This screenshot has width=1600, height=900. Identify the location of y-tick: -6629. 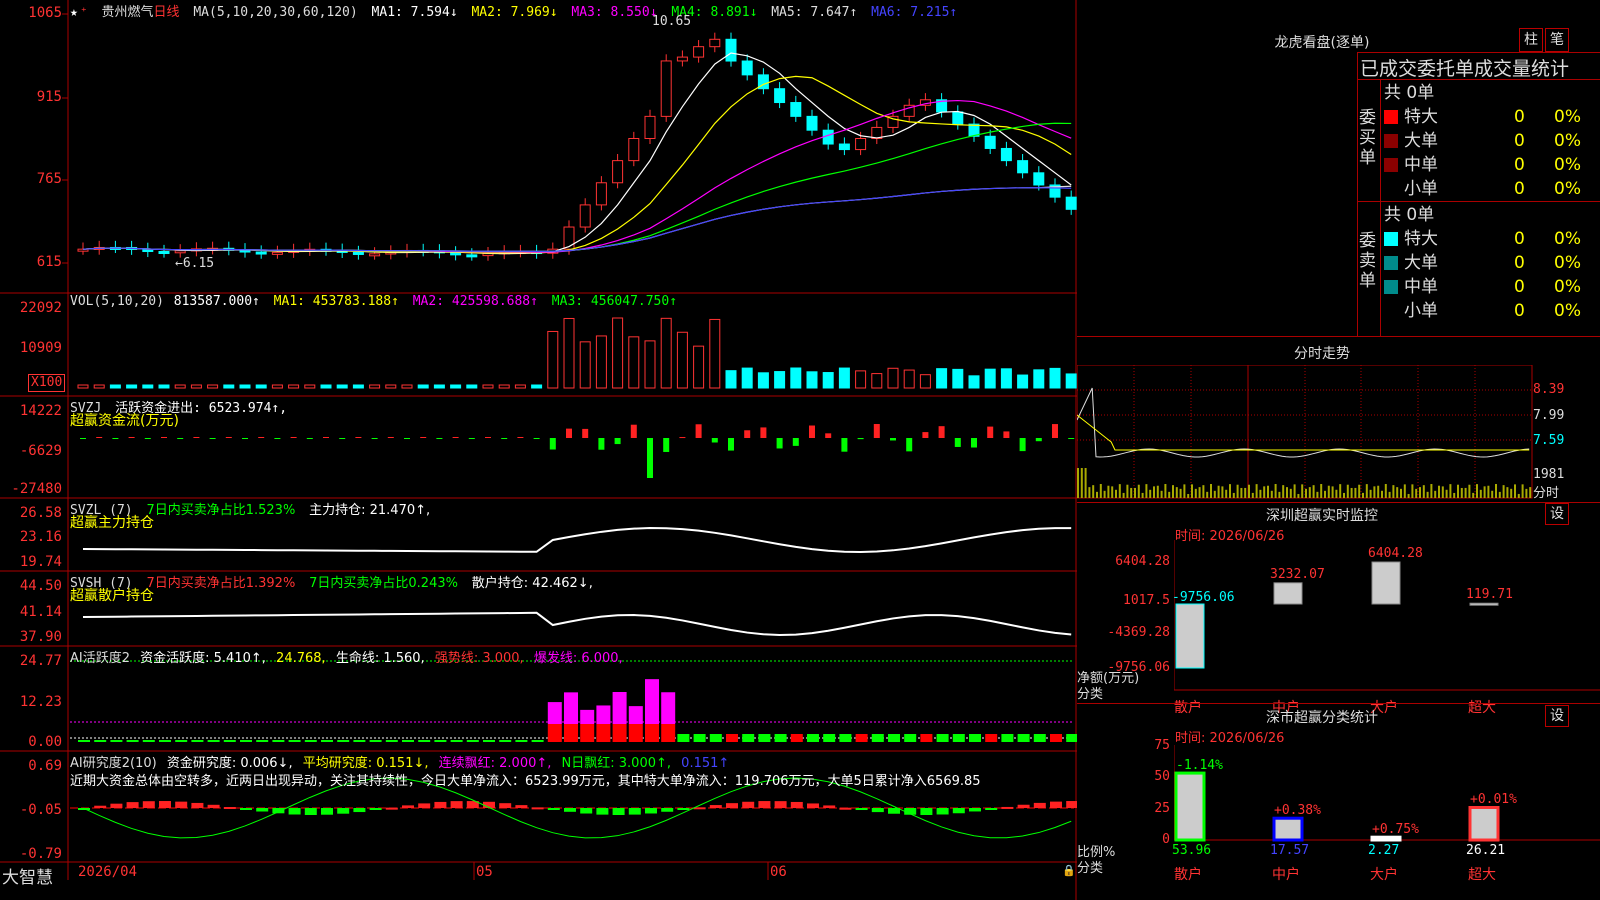
(40, 451).